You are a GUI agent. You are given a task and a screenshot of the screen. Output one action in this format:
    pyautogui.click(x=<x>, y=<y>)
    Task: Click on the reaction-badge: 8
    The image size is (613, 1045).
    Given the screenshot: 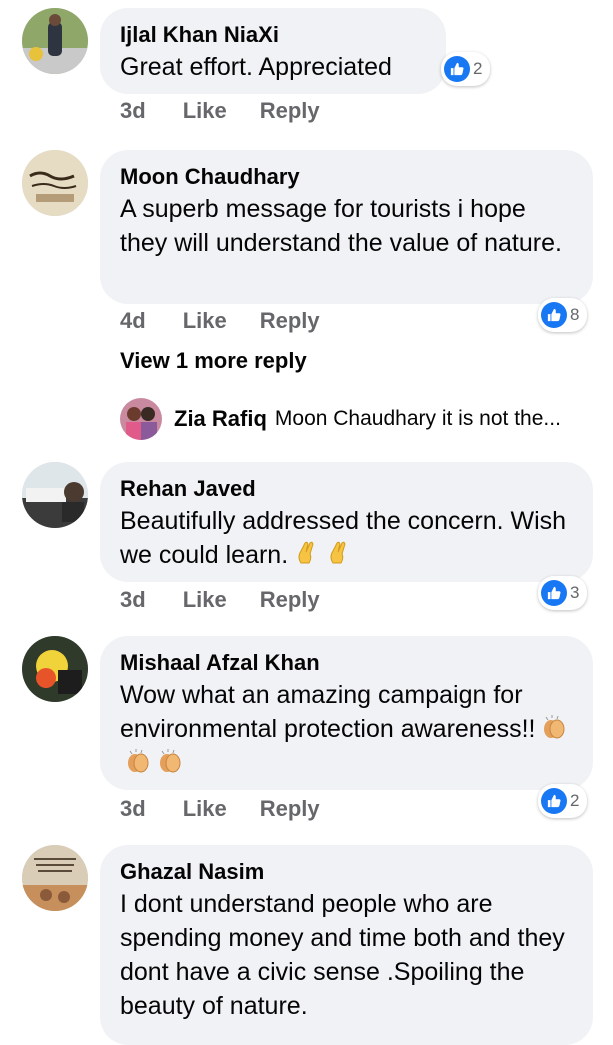 What is the action you would take?
    pyautogui.click(x=563, y=315)
    